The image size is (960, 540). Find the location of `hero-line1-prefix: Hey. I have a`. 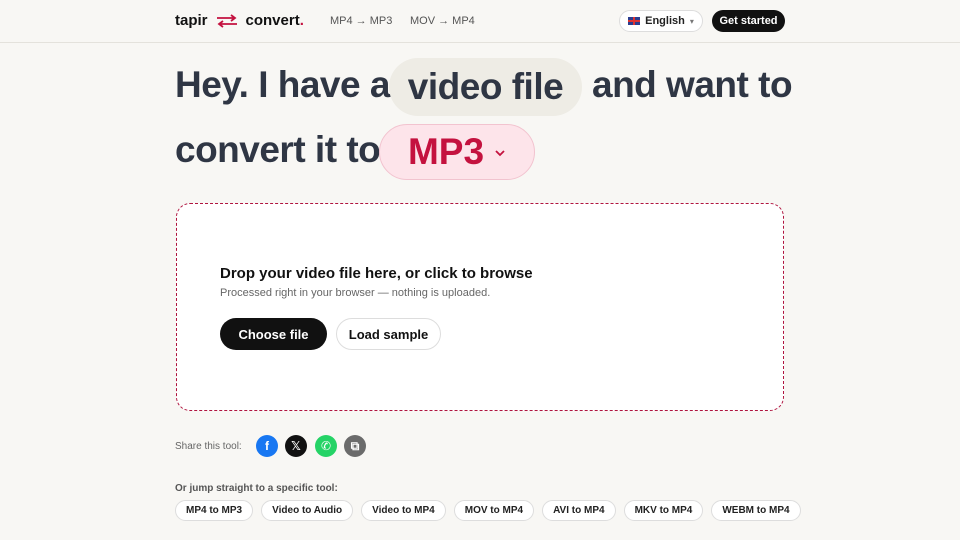

hero-line1-prefix: Hey. I have a is located at coordinates (282, 84).